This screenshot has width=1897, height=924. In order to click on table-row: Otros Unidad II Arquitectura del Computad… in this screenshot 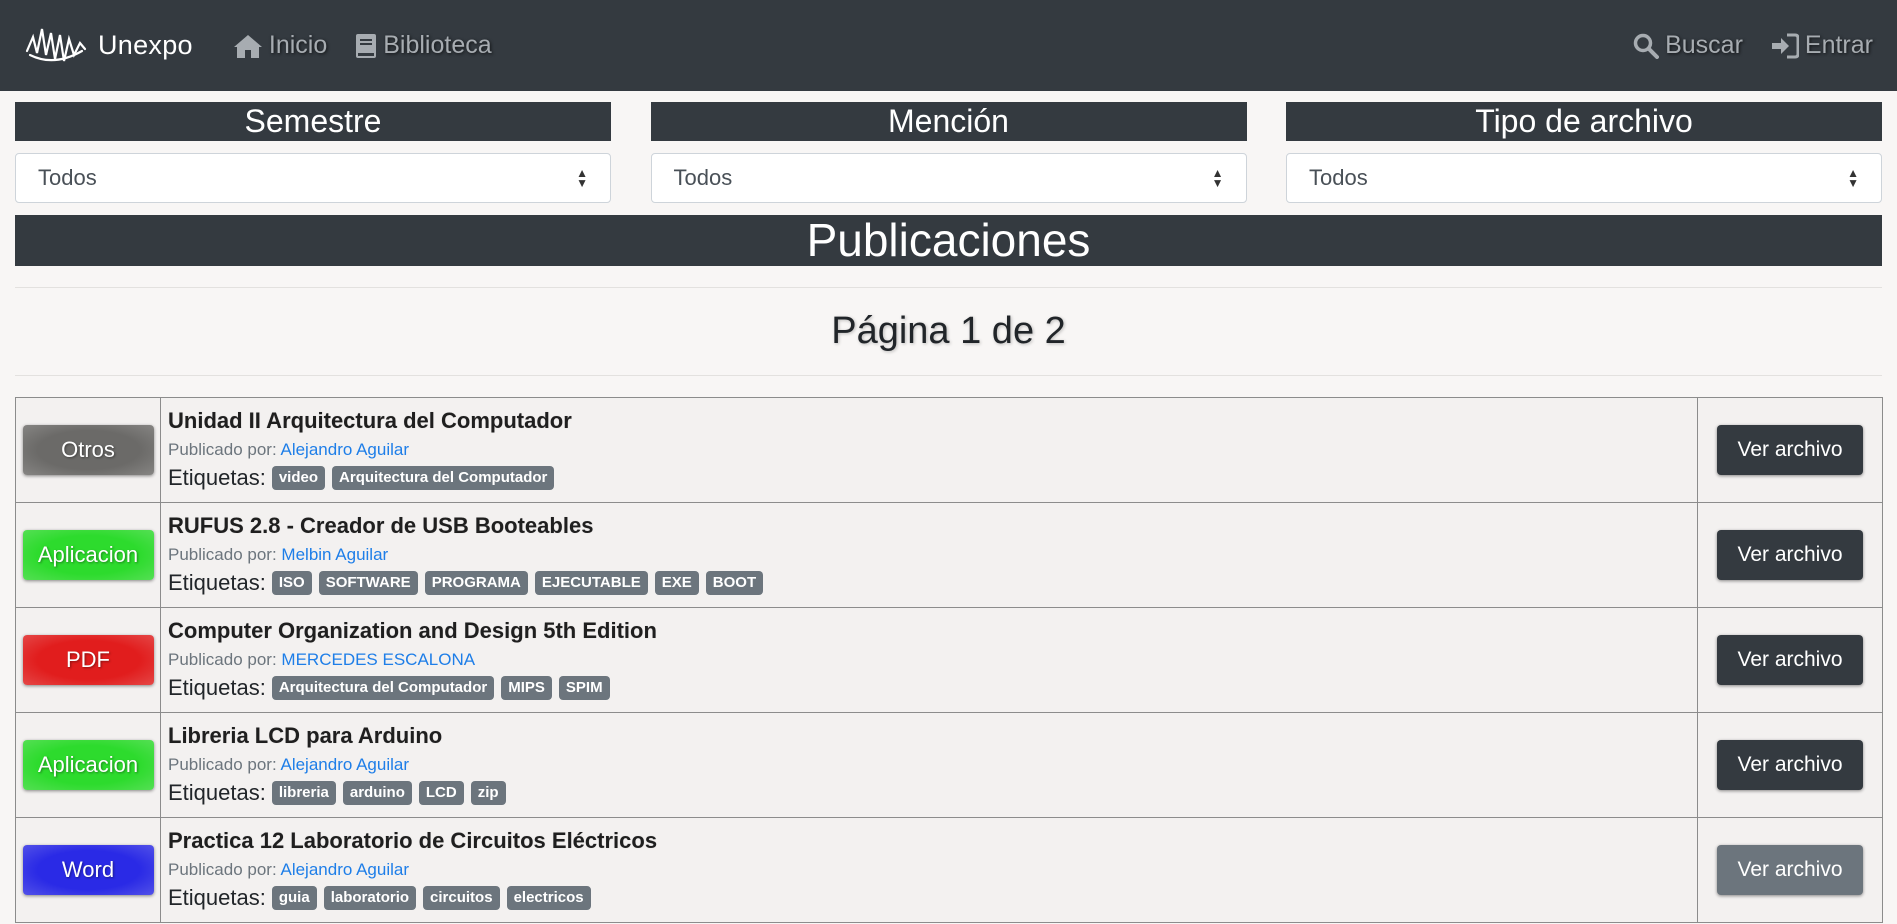, I will do `click(949, 450)`.